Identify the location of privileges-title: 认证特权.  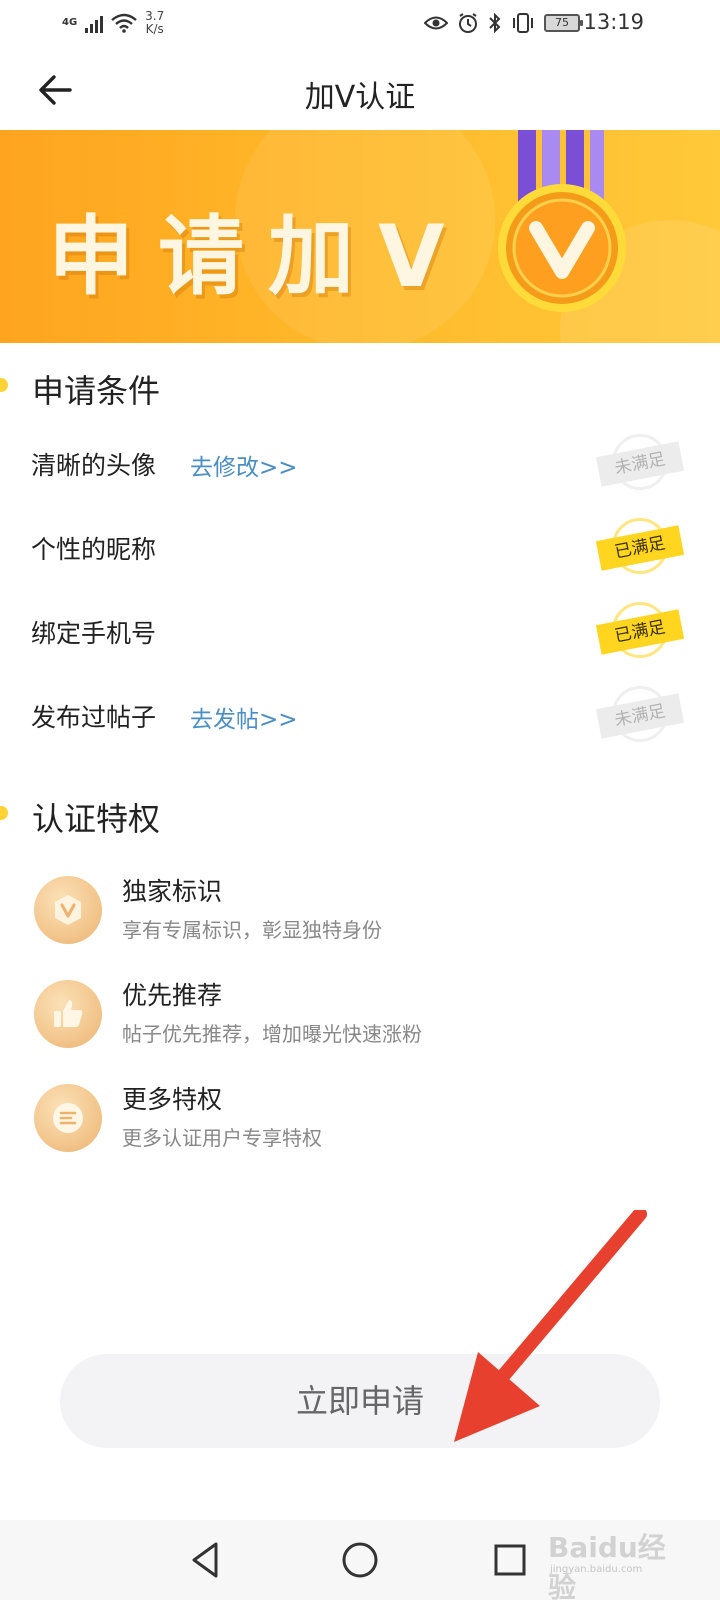
(96, 819).